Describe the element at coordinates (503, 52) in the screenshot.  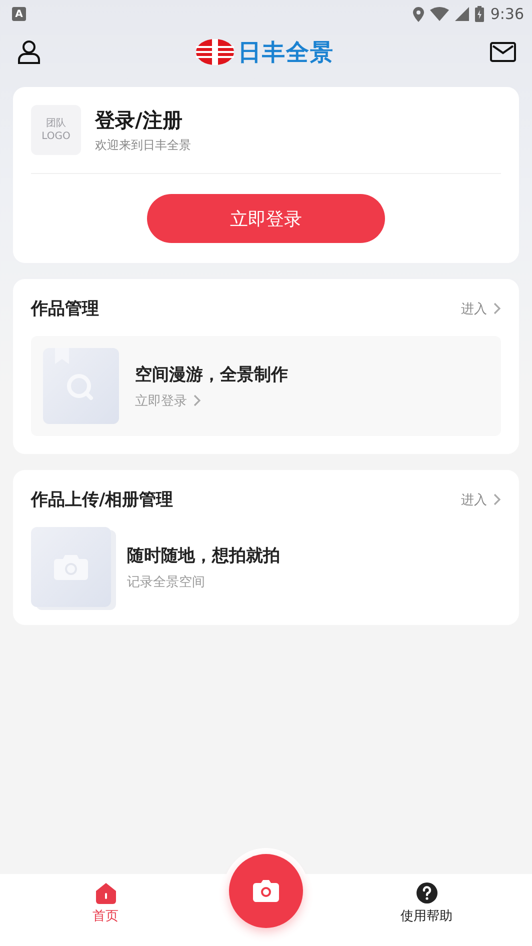
I see `mail-icon` at that location.